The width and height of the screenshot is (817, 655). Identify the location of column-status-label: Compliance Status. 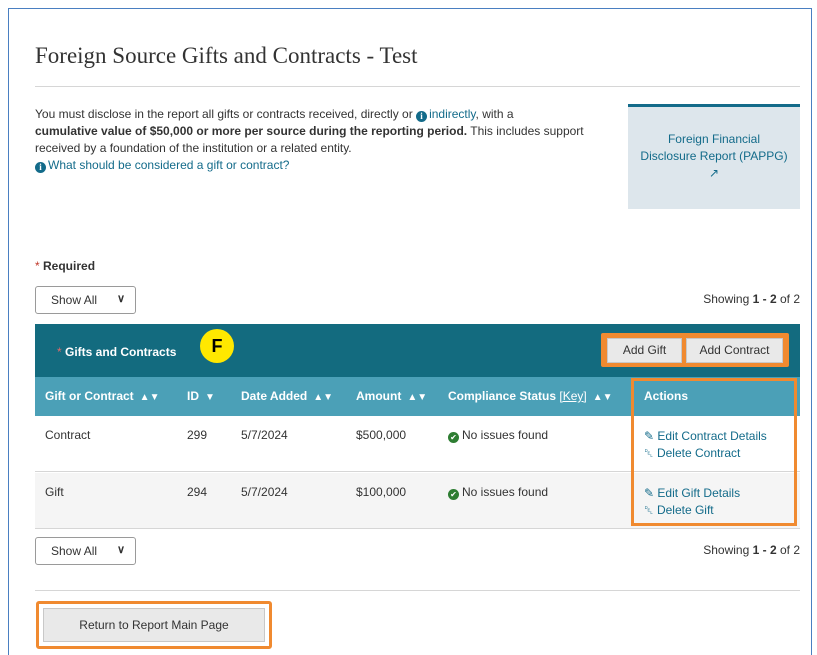
(502, 396).